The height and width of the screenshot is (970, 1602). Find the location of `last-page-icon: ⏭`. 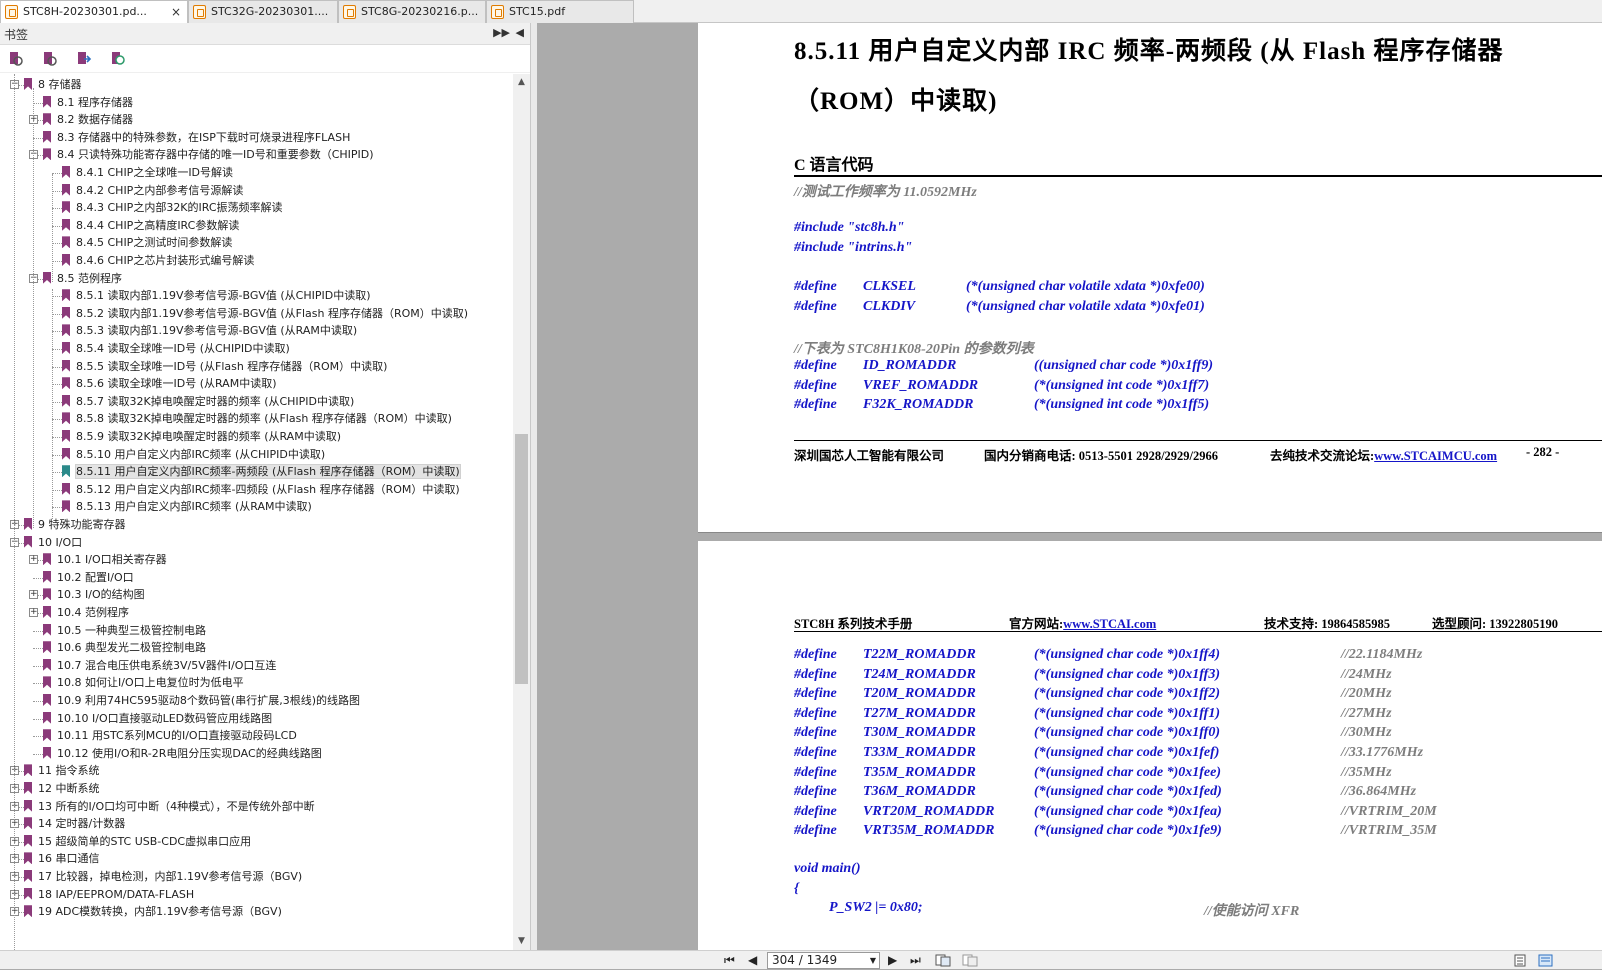

last-page-icon: ⏭ is located at coordinates (915, 960).